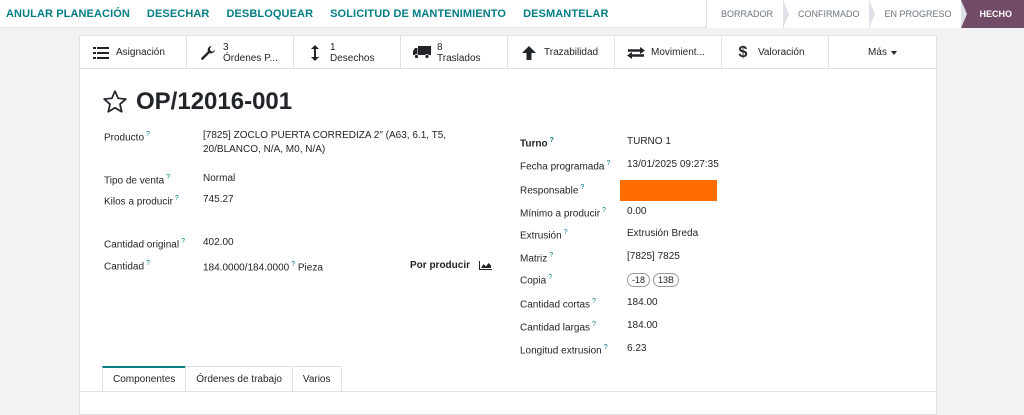  Describe the element at coordinates (101, 53) in the screenshot. I see `list-icon` at that location.